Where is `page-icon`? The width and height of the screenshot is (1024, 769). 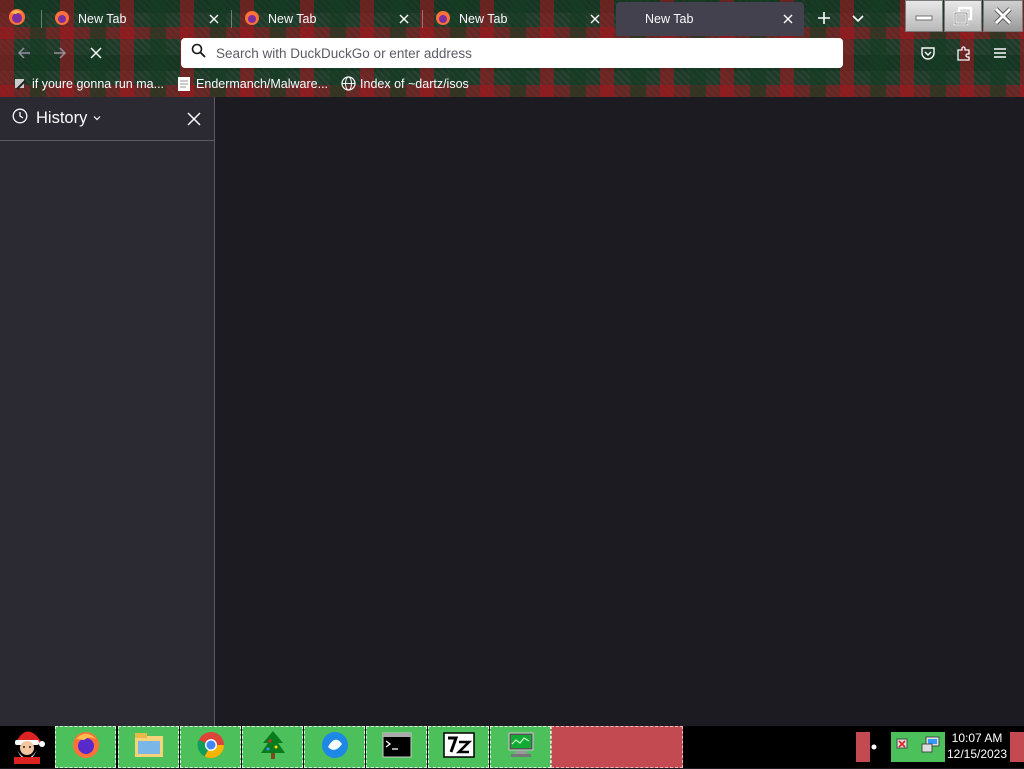
page-icon is located at coordinates (184, 84).